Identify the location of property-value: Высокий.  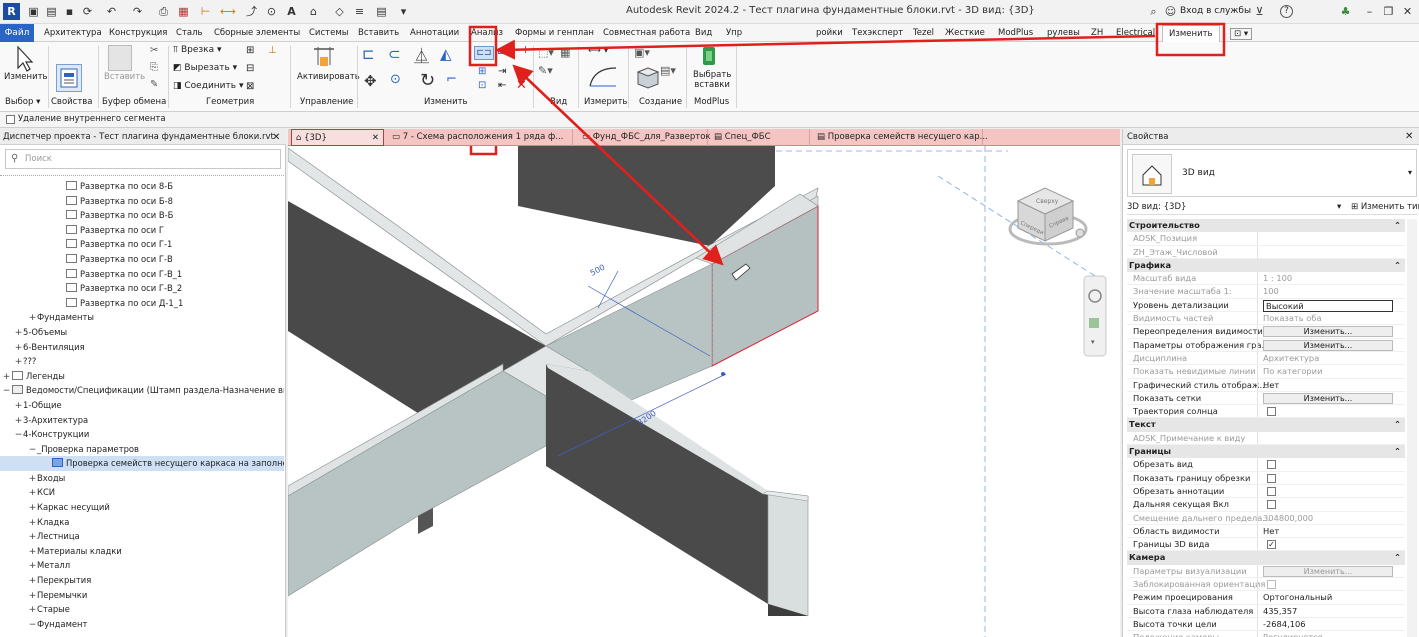
(1328, 305).